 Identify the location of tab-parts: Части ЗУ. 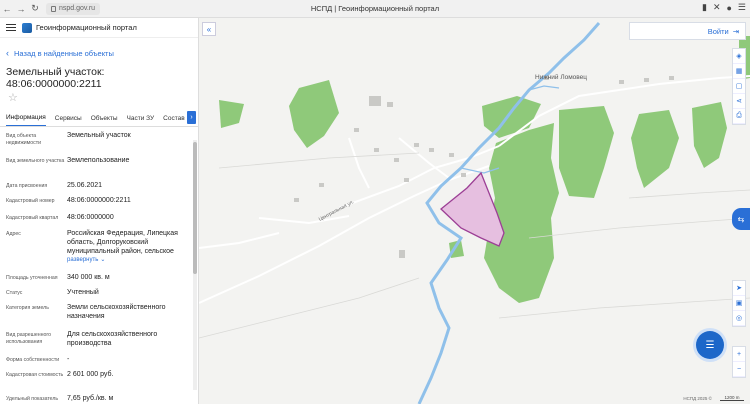
(141, 120).